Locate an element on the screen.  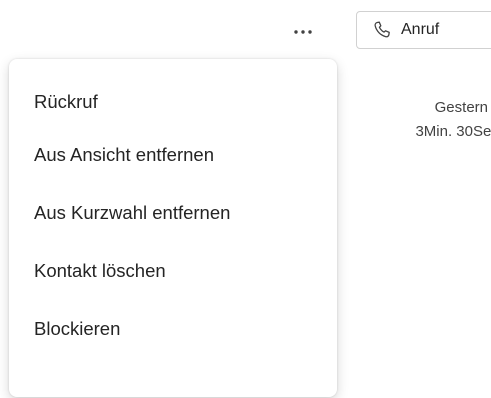
menu-item-remove-from-speed-dial: Aus Kurzwahl entfernen is located at coordinates (173, 213).